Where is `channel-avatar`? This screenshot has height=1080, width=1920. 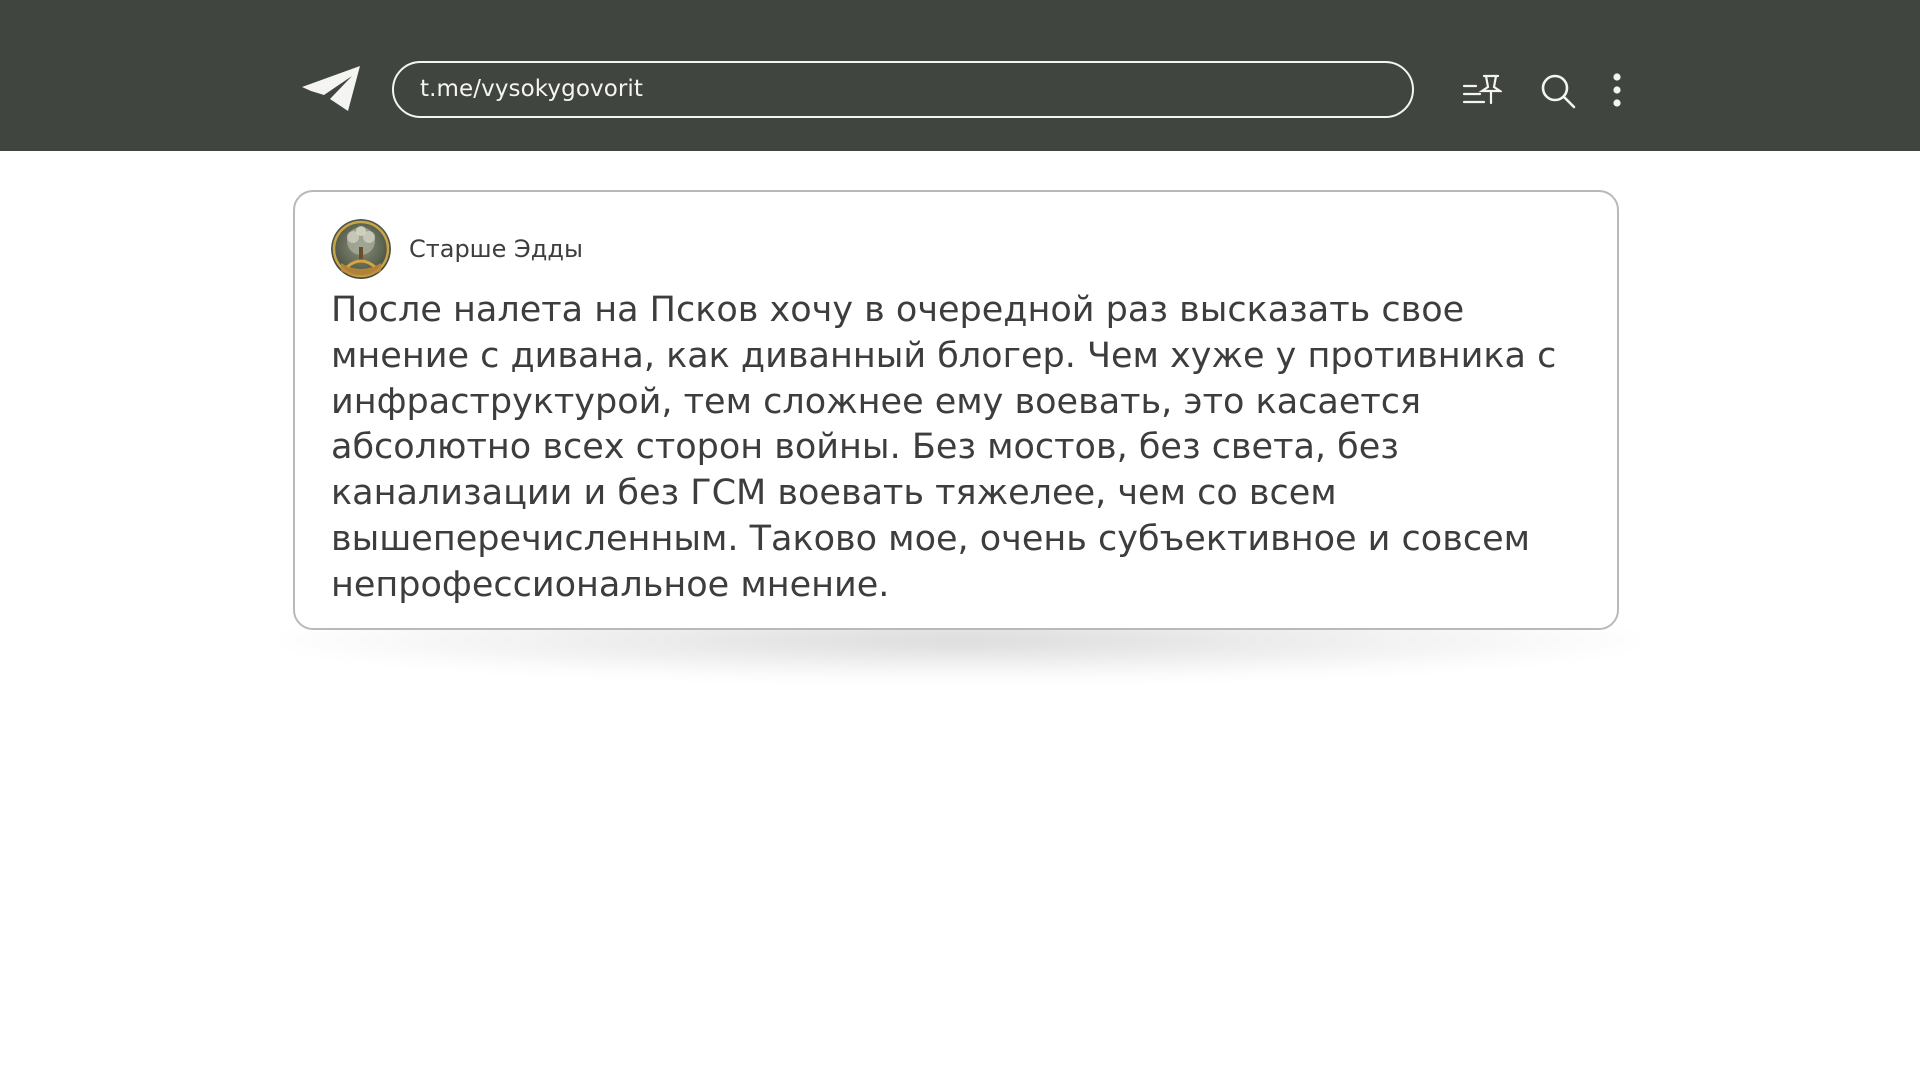 channel-avatar is located at coordinates (361, 249).